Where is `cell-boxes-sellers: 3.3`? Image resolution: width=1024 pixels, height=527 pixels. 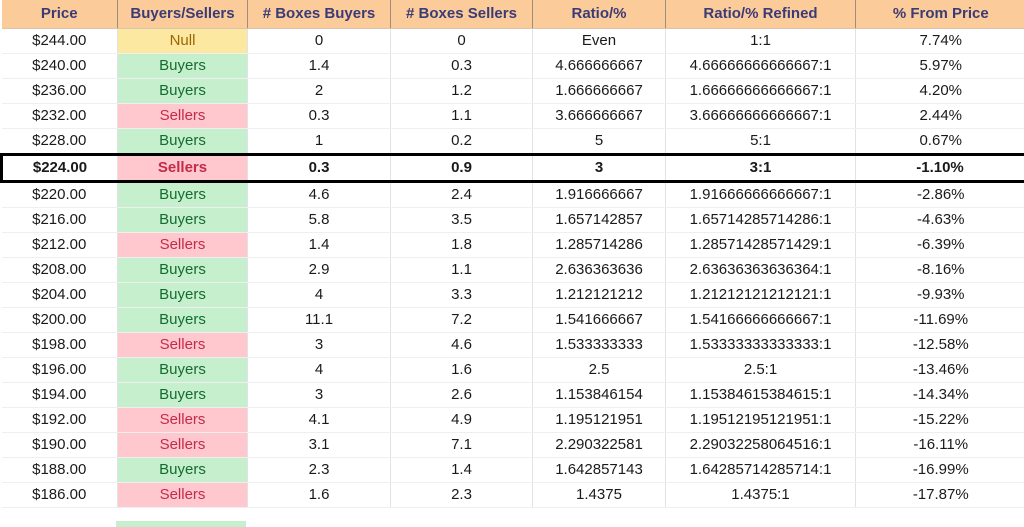
cell-boxes-sellers: 3.3 is located at coordinates (461, 295).